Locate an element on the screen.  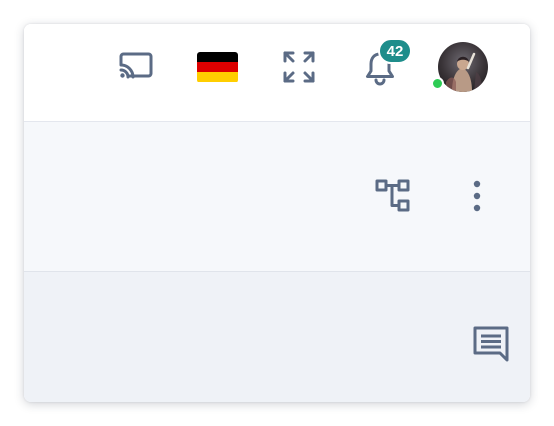
more-vertical-icon is located at coordinates (477, 196).